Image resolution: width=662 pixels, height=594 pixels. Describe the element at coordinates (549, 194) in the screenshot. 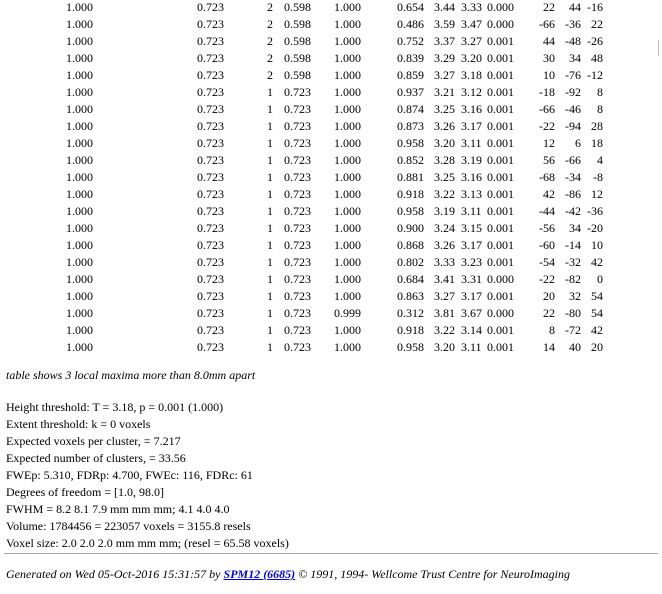

I see `table-cell: 42` at that location.